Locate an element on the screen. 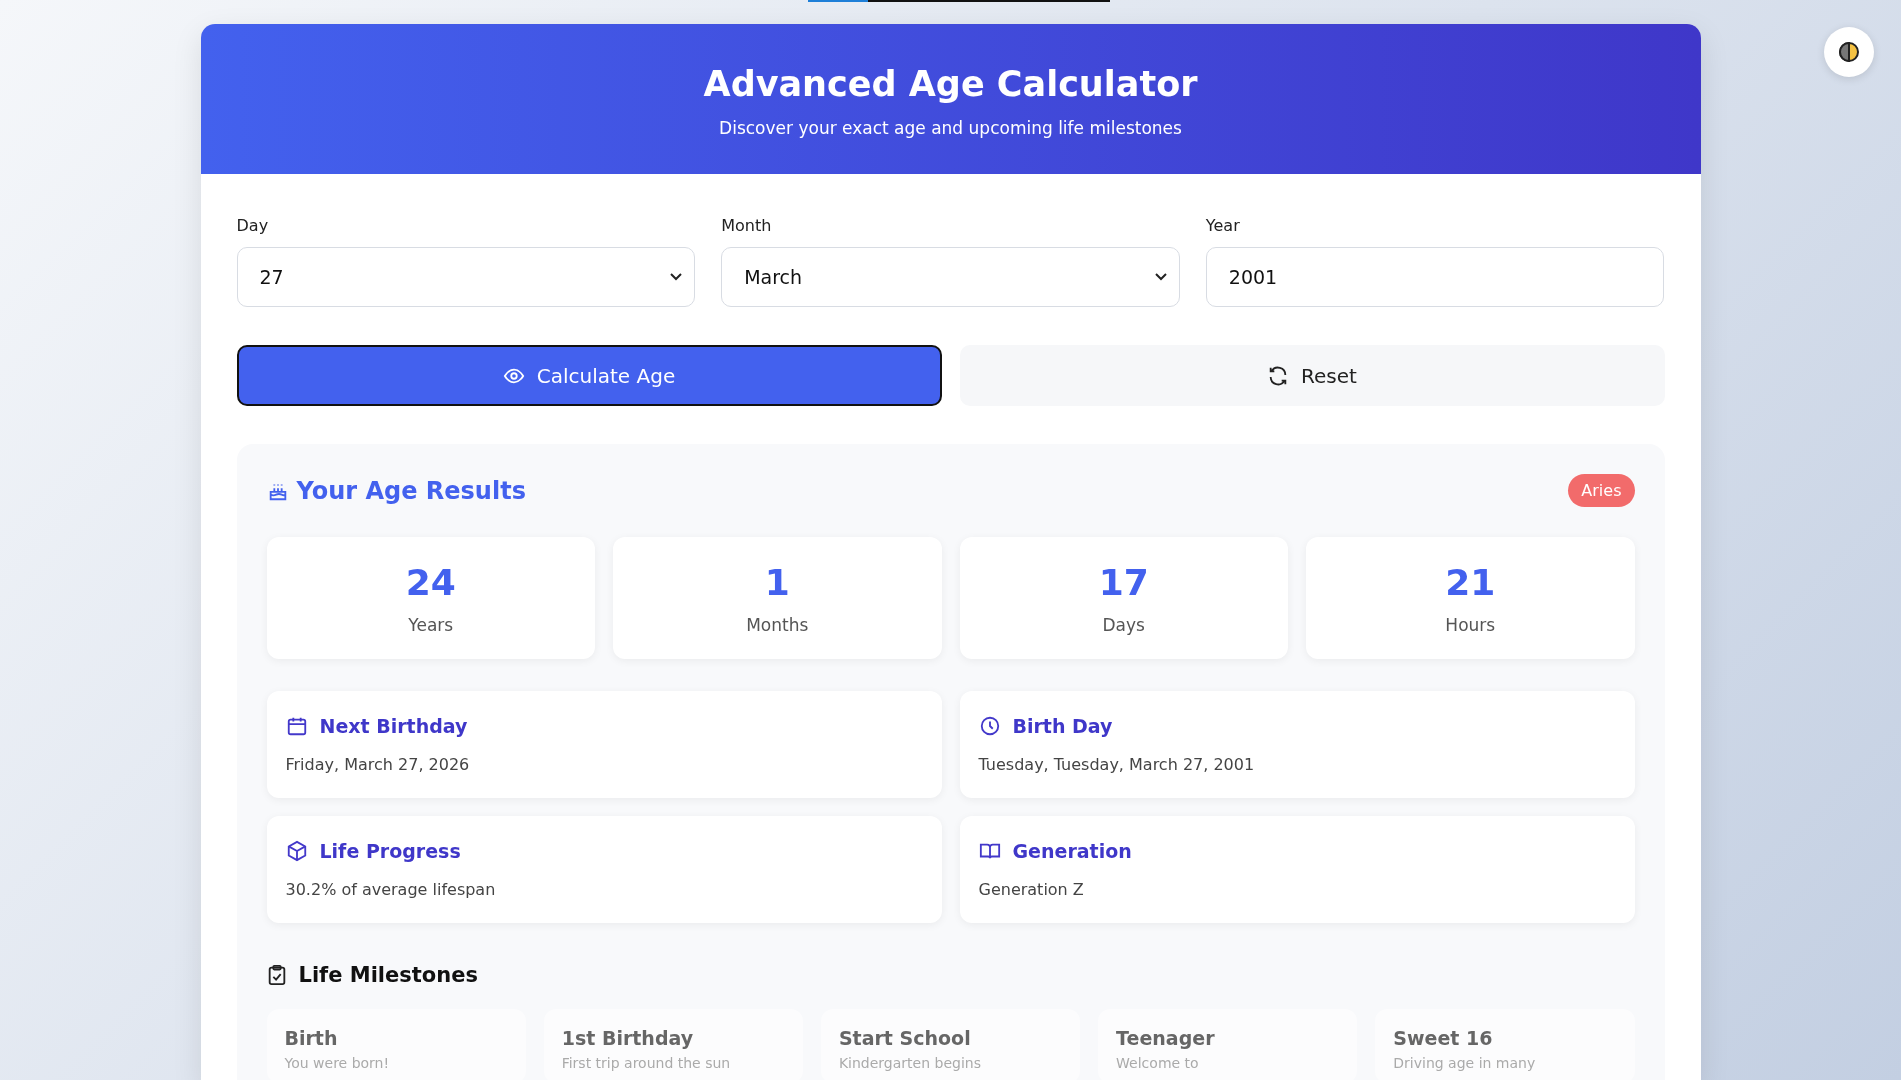  stat-label: Months is located at coordinates (777, 624).